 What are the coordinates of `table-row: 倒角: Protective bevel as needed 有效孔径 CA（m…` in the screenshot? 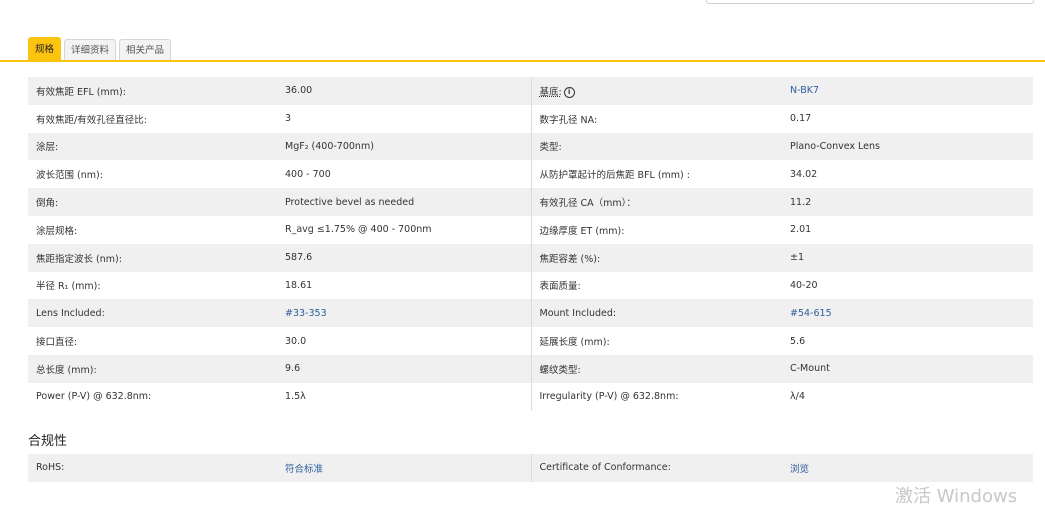 It's located at (530, 202).